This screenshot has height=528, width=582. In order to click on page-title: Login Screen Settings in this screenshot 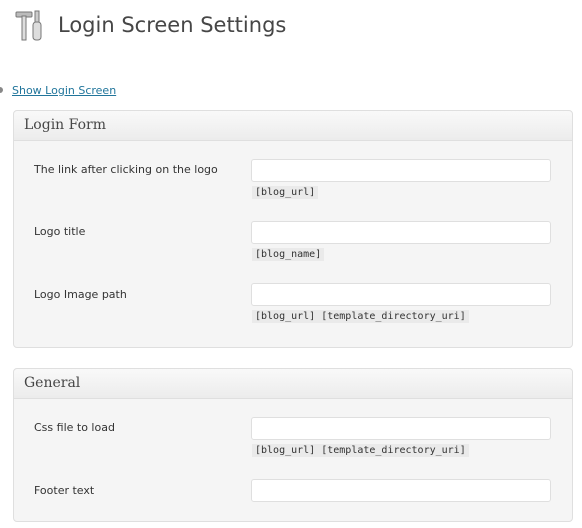, I will do `click(172, 25)`.